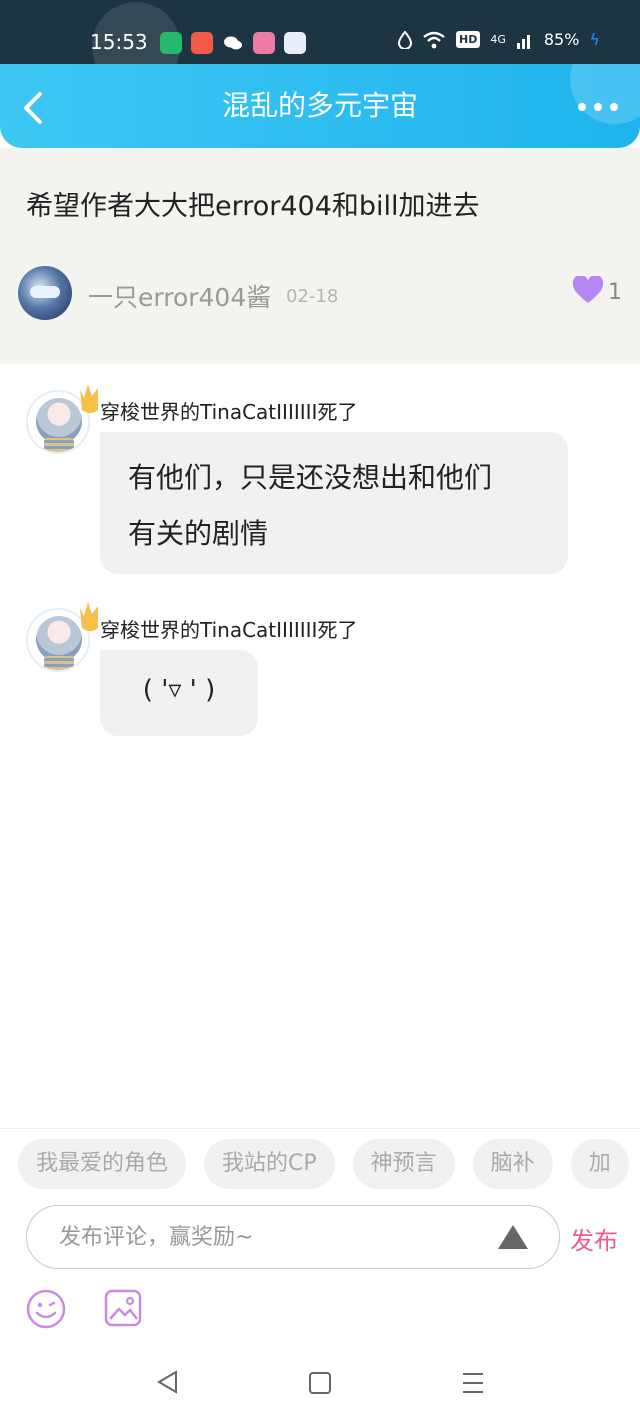 The height and width of the screenshot is (1422, 640). What do you see at coordinates (167, 1382) in the screenshot?
I see `nav-back-icon` at bounding box center [167, 1382].